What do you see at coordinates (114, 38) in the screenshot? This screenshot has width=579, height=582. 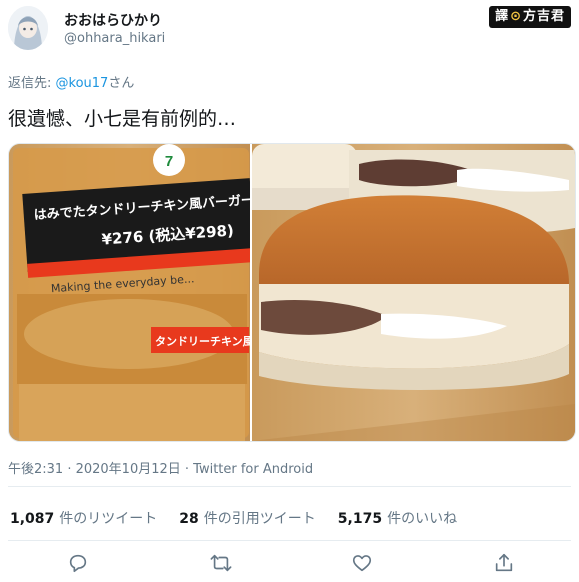 I see `user-handle: @ohhara_hikari` at bounding box center [114, 38].